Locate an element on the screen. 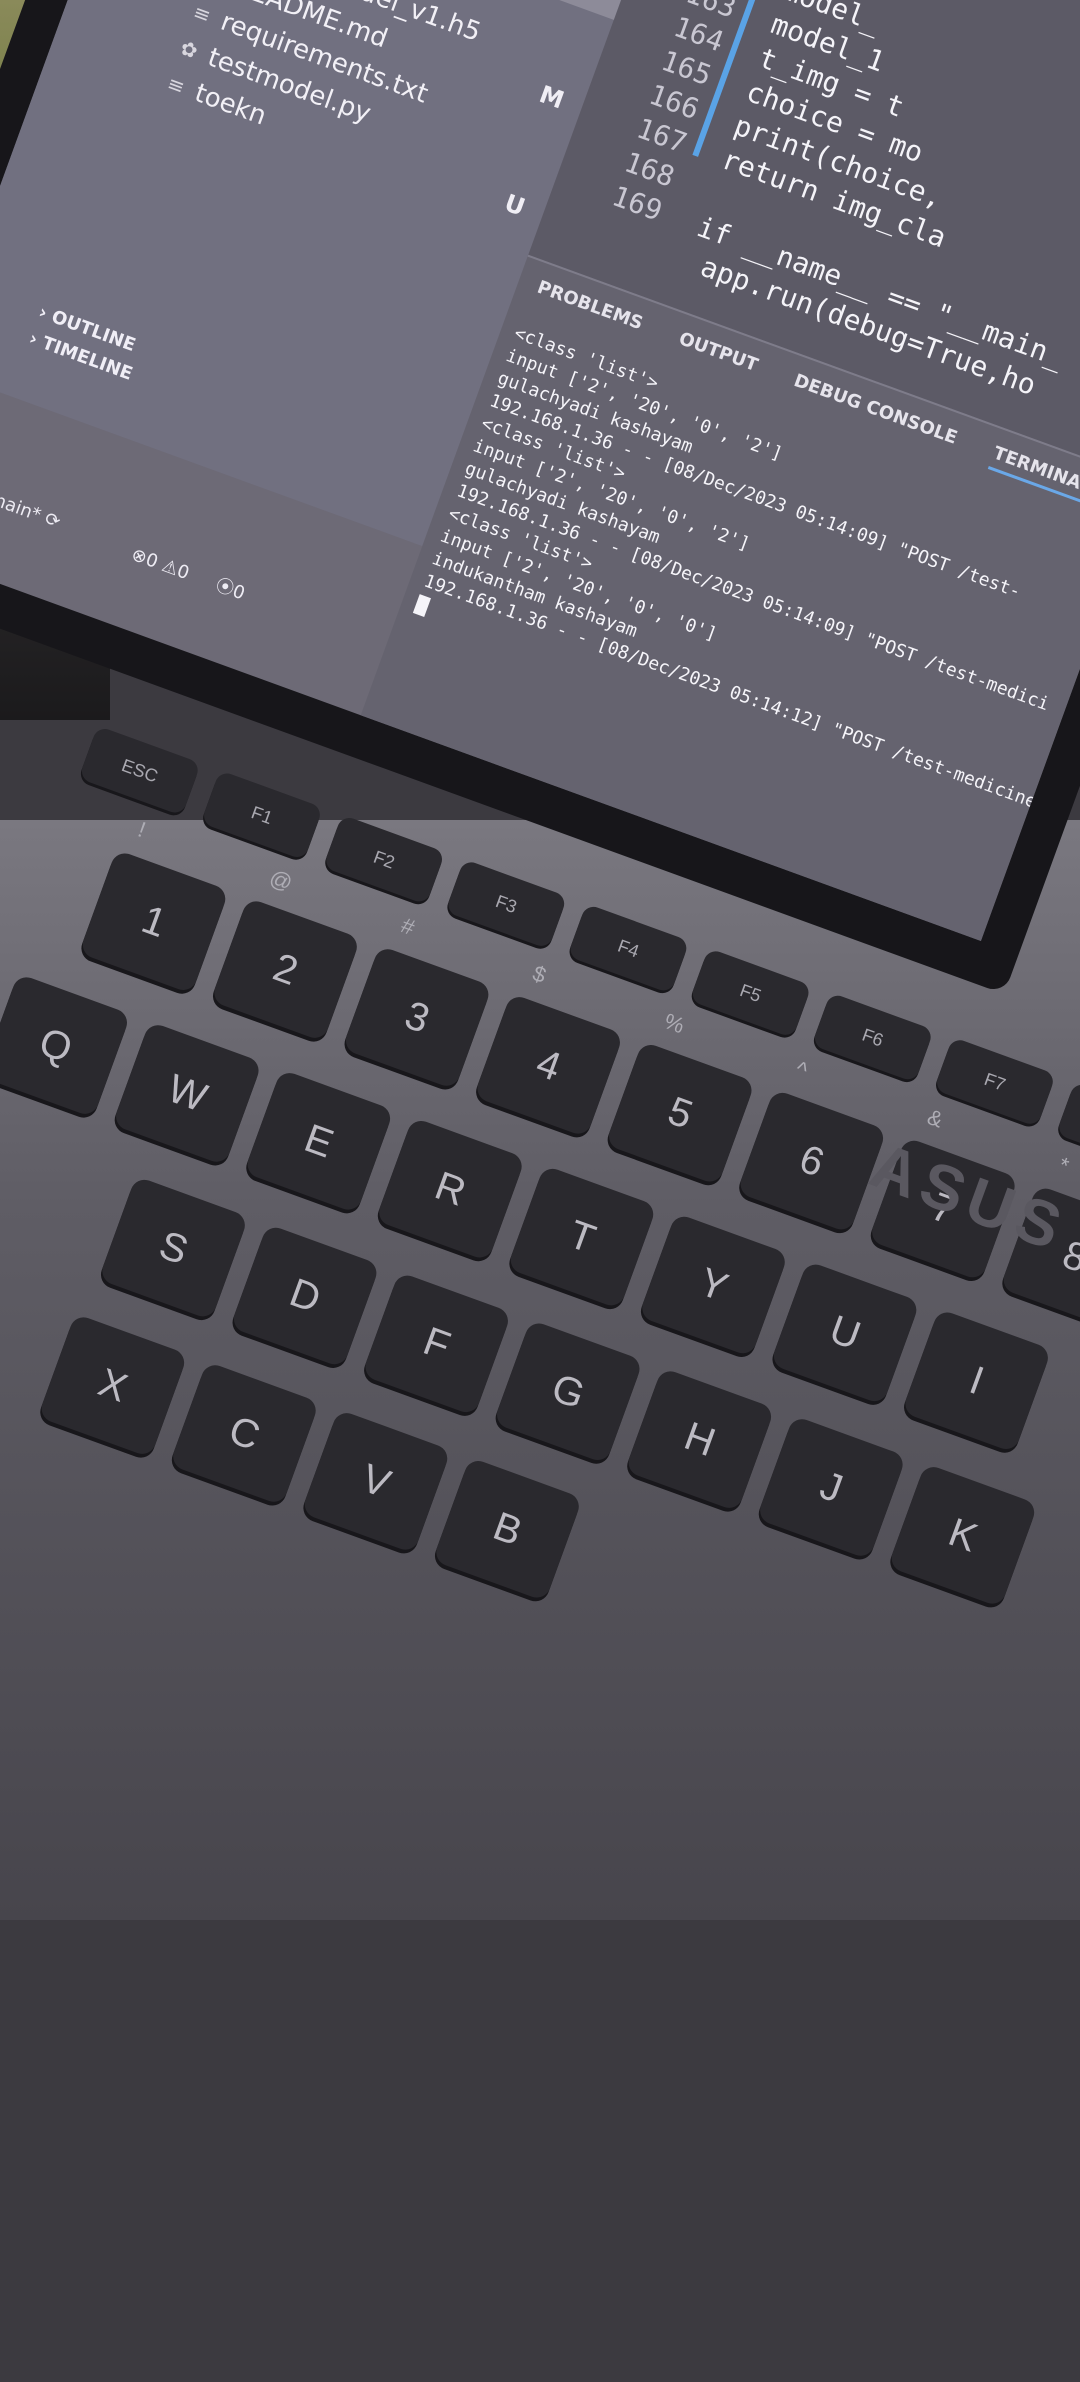  key-label: B is located at coordinates (507, 1529).